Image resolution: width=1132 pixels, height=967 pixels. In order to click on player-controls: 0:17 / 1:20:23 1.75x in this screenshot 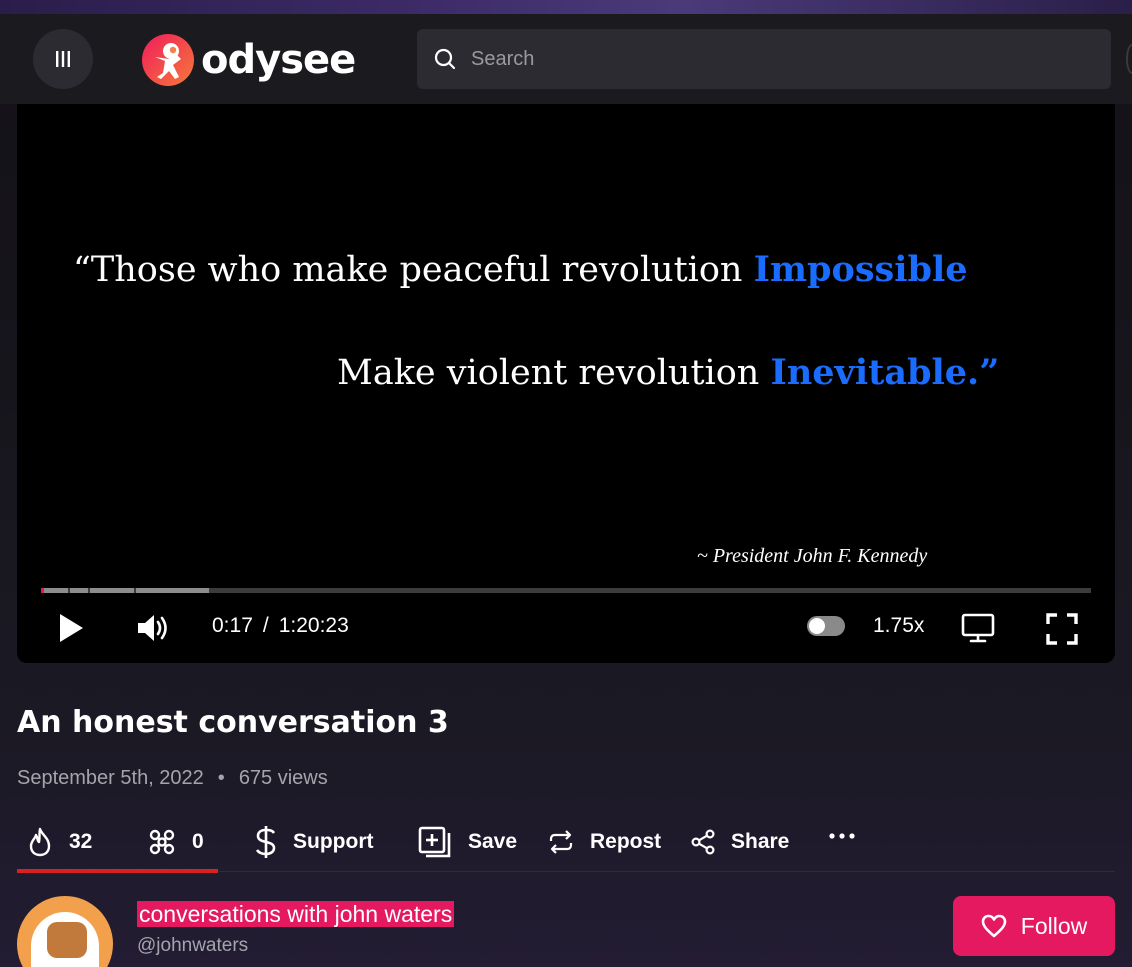, I will do `click(566, 628)`.